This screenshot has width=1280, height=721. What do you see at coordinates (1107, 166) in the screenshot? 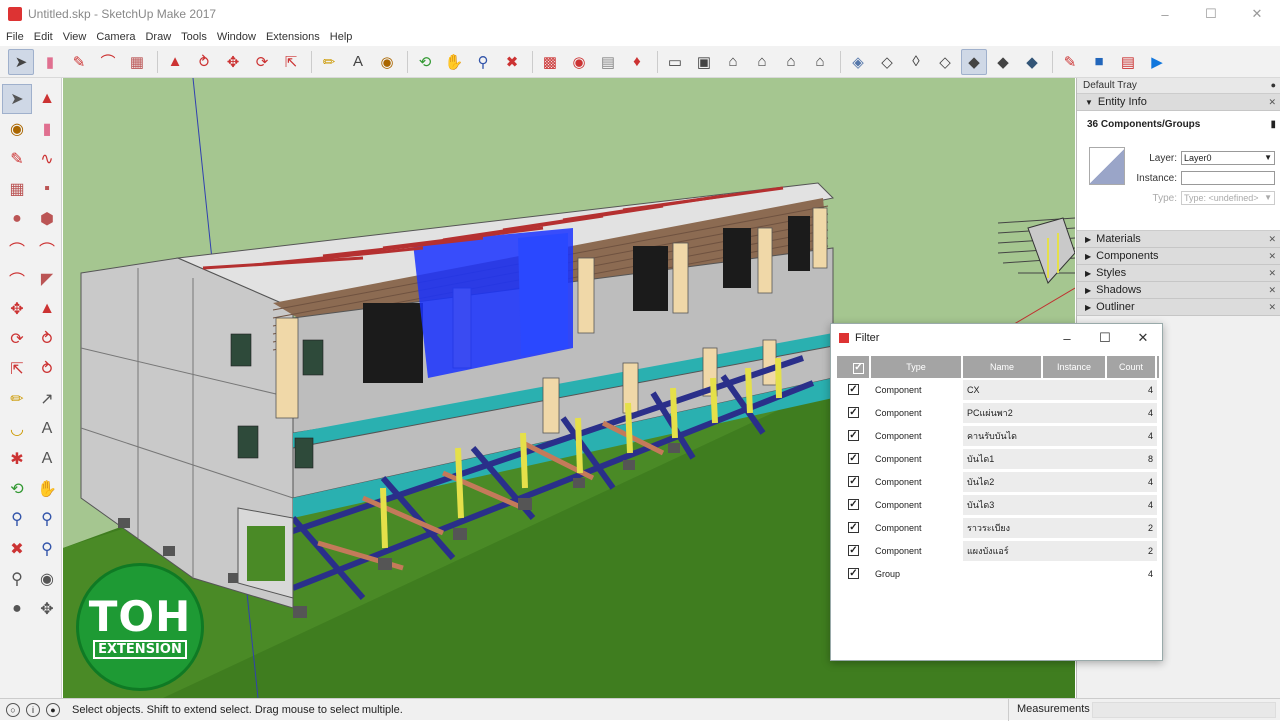
I see `material-swatch` at bounding box center [1107, 166].